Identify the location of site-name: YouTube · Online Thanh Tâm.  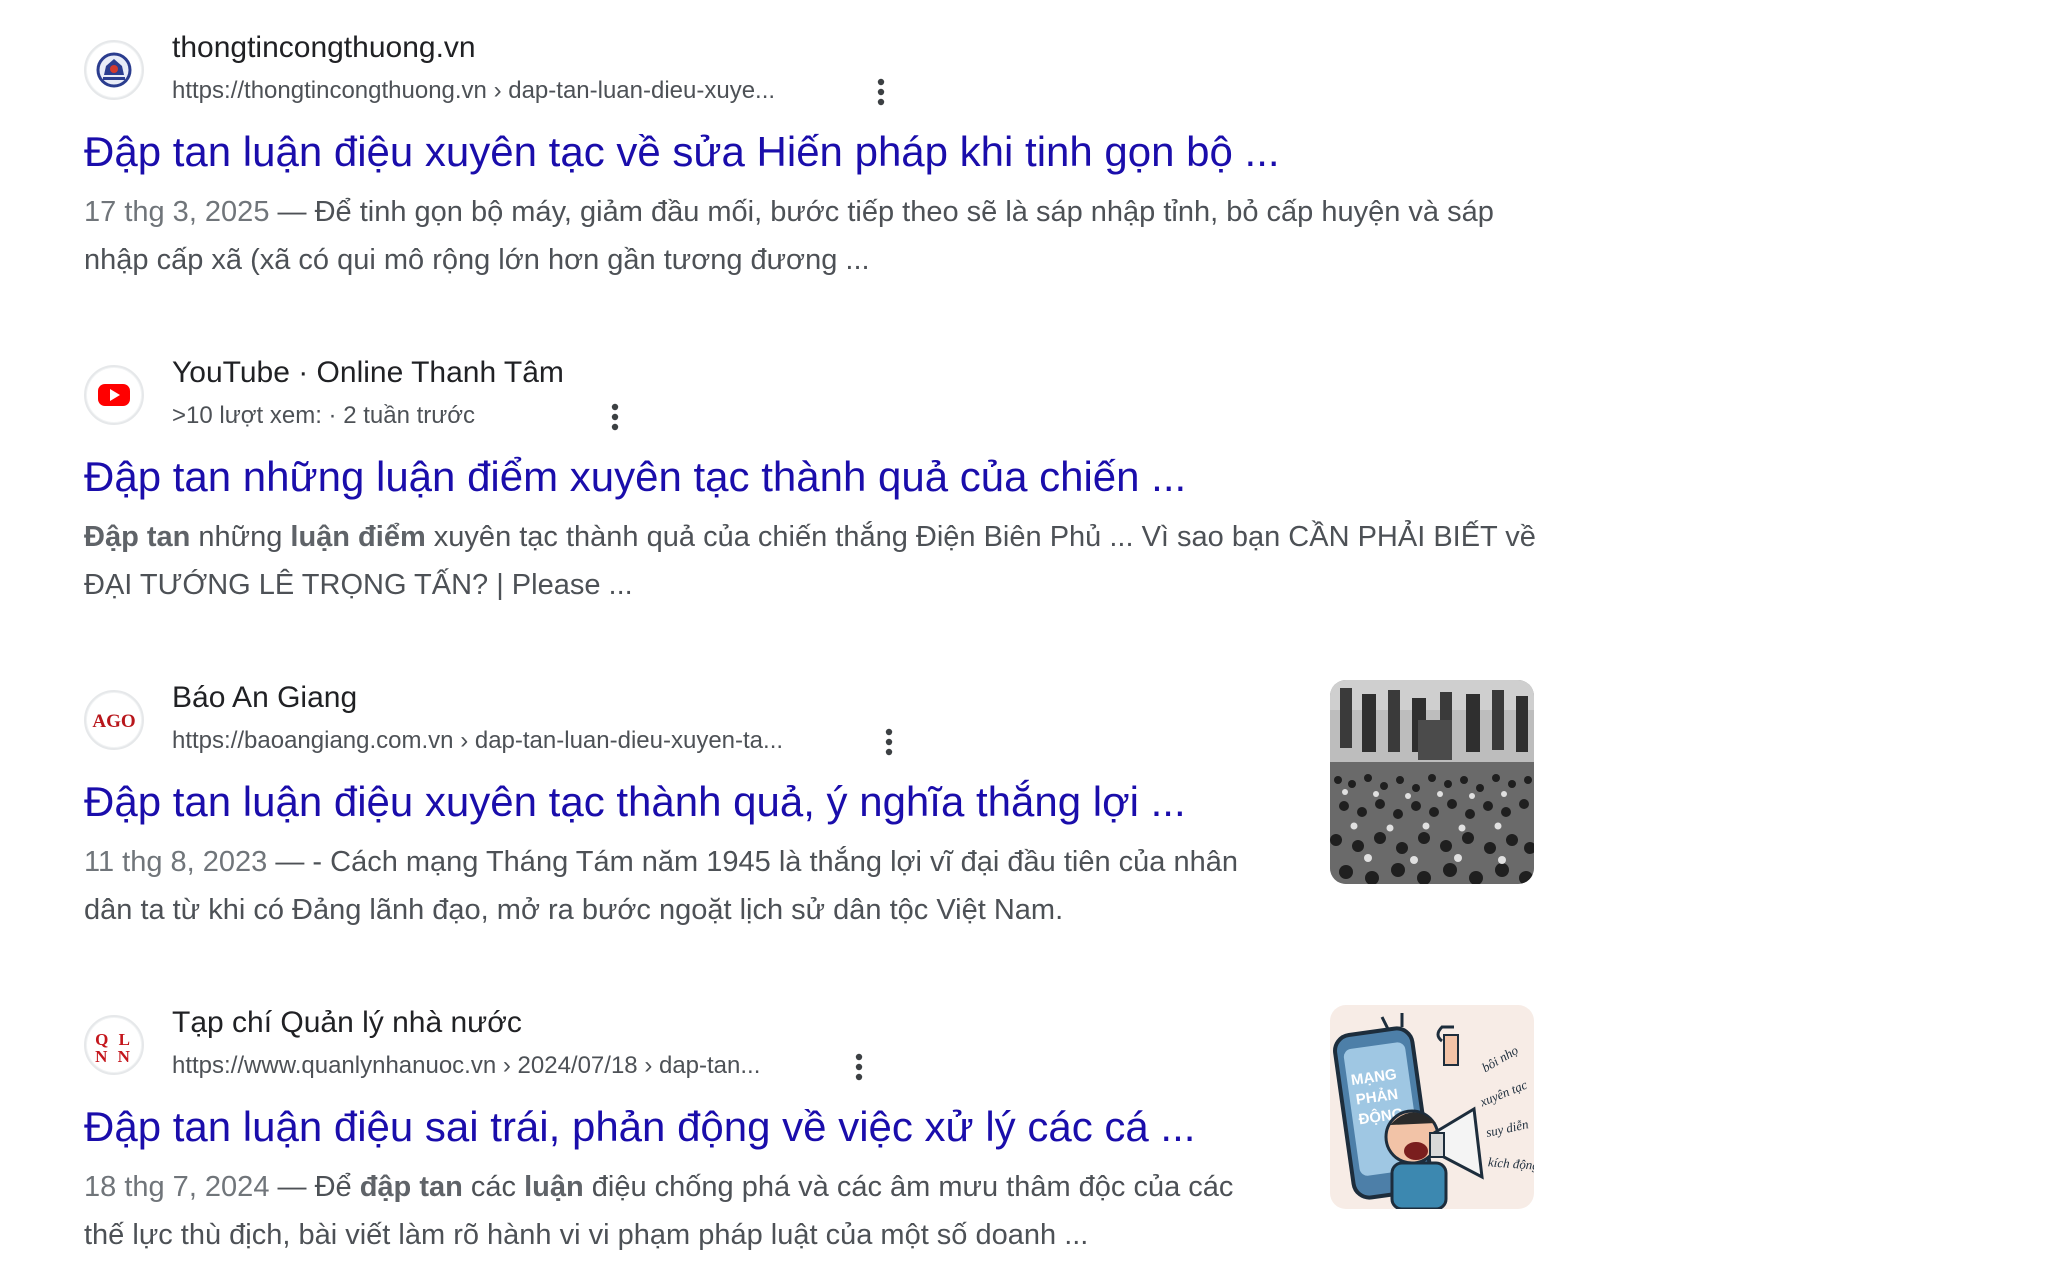
(368, 373).